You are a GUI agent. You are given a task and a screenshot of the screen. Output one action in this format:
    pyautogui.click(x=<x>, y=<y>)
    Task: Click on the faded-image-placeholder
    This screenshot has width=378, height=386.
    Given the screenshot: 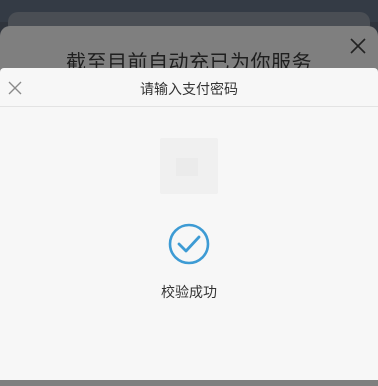 What is the action you would take?
    pyautogui.click(x=189, y=166)
    